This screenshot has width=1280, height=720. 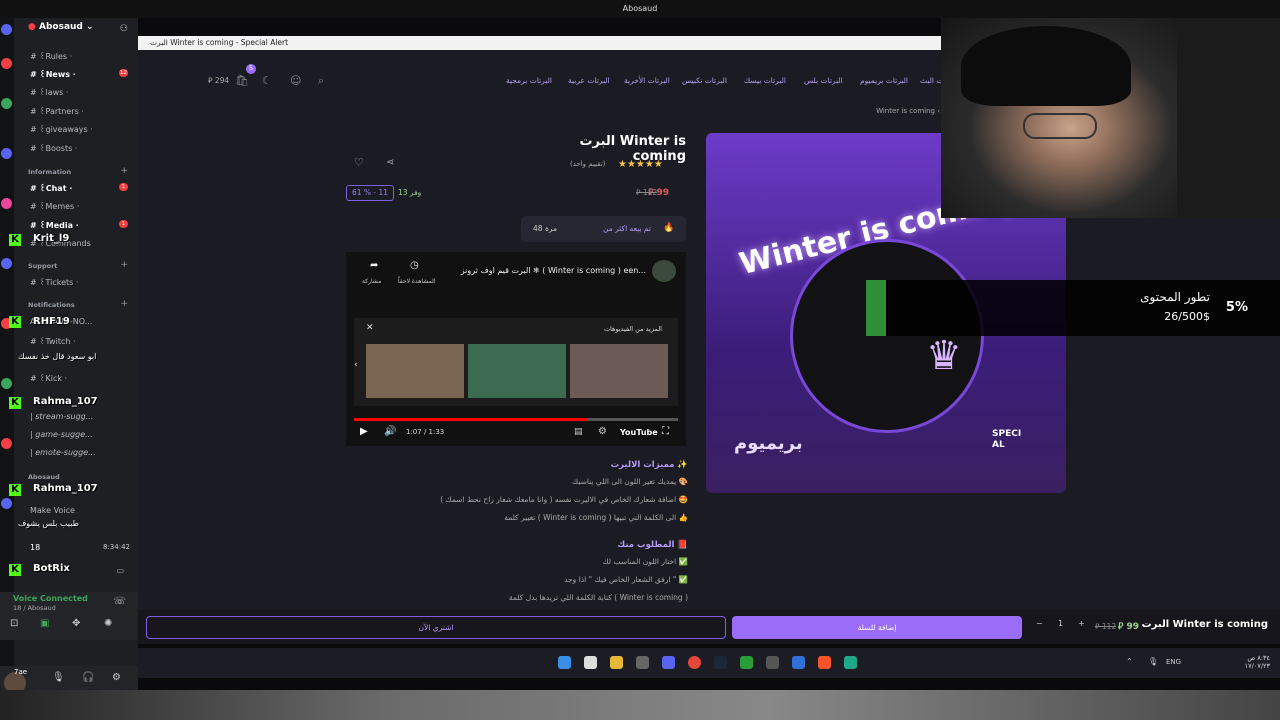 What do you see at coordinates (51, 55) in the screenshot?
I see `channel-rules: # ꒰Rules ·` at bounding box center [51, 55].